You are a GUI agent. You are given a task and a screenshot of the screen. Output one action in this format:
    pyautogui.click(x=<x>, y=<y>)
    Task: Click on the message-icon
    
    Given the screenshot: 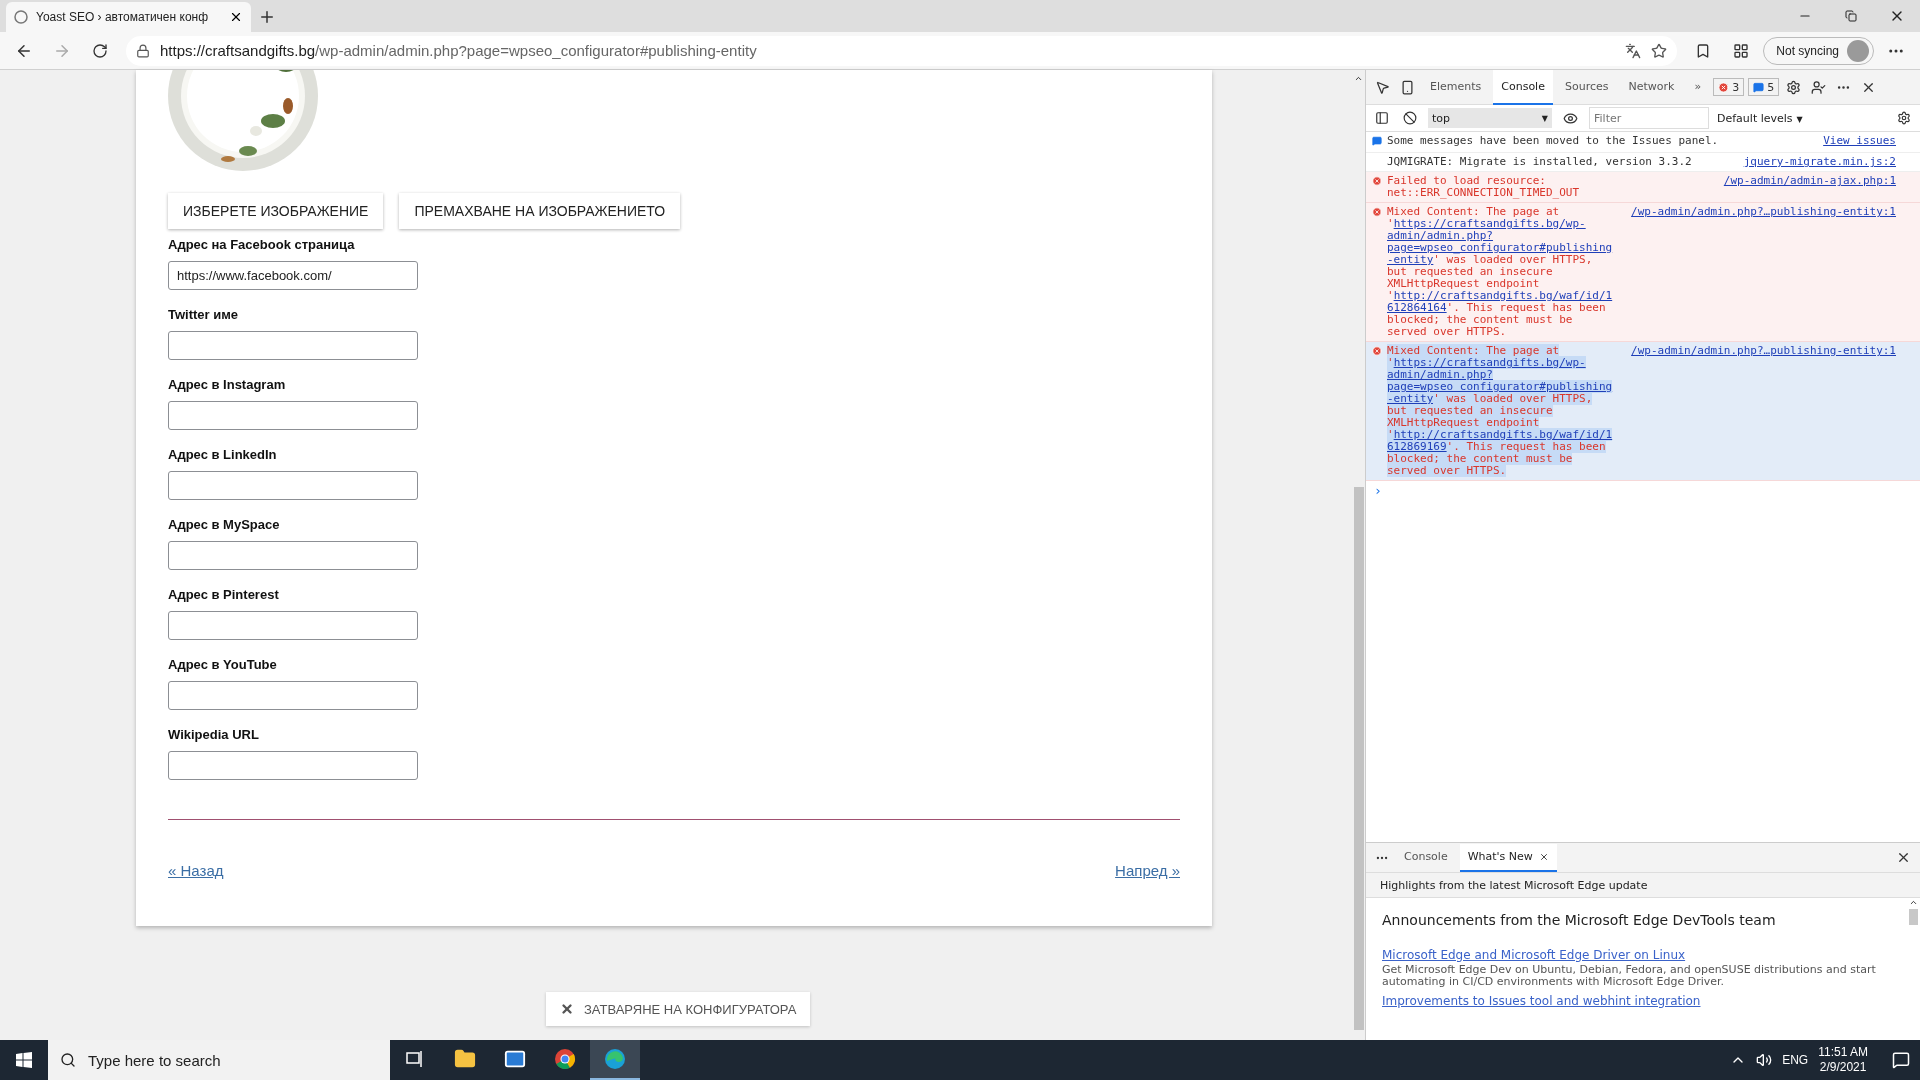 What is the action you would take?
    pyautogui.click(x=1377, y=141)
    